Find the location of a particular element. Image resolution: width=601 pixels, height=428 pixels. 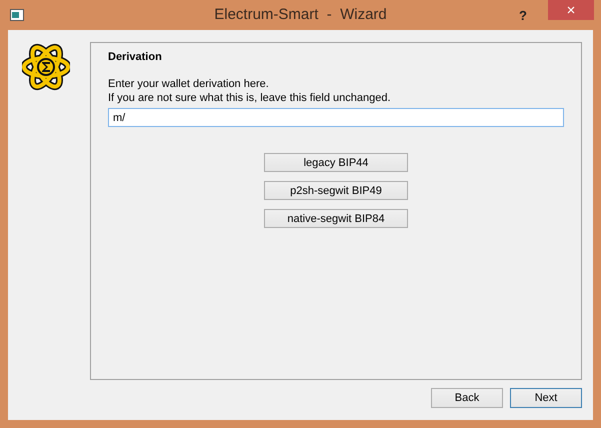

derivation-option-button: p2sh-segwit BIP49 is located at coordinates (336, 190).